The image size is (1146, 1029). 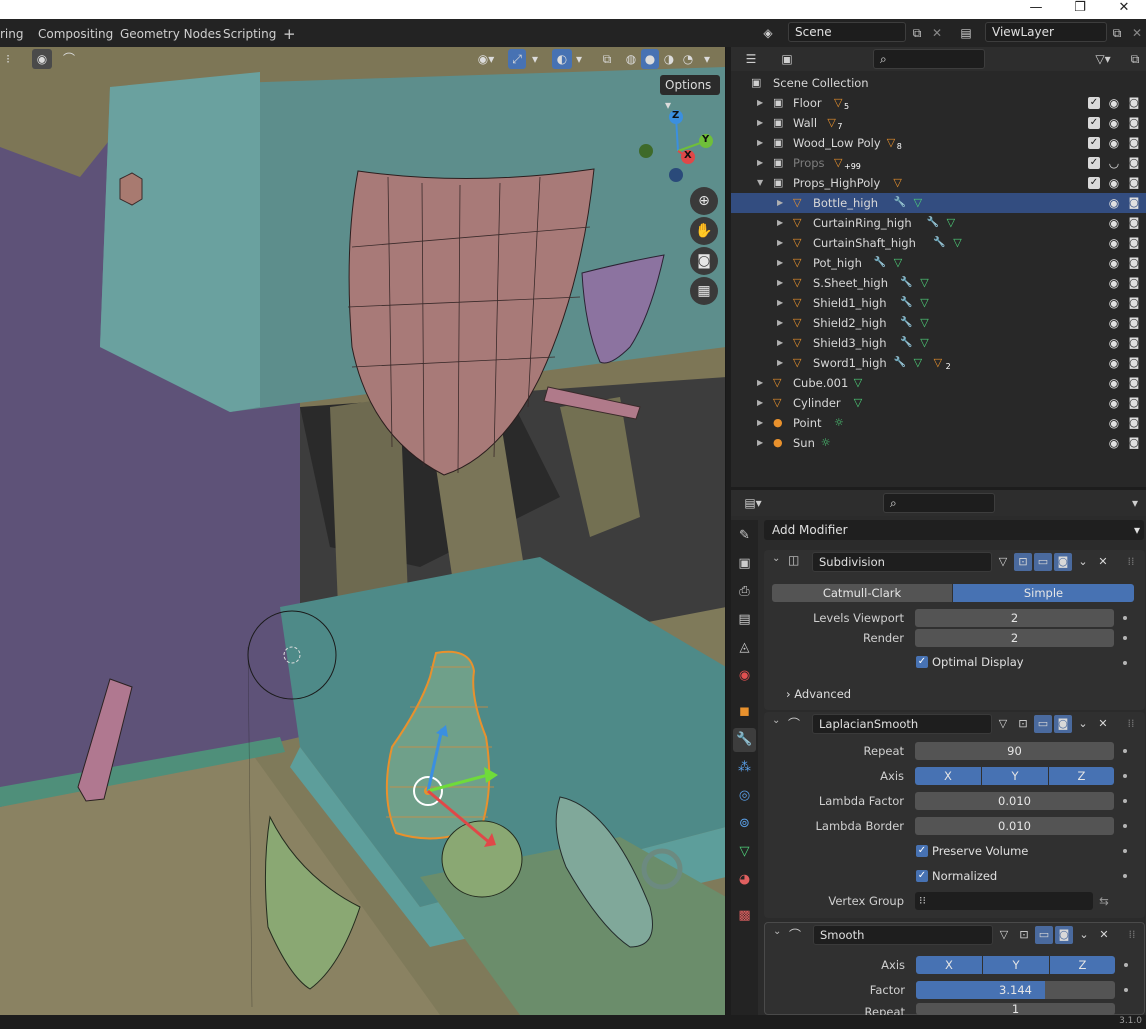 What do you see at coordinates (787, 59) in the screenshot?
I see `display-mode-icon: ▣` at bounding box center [787, 59].